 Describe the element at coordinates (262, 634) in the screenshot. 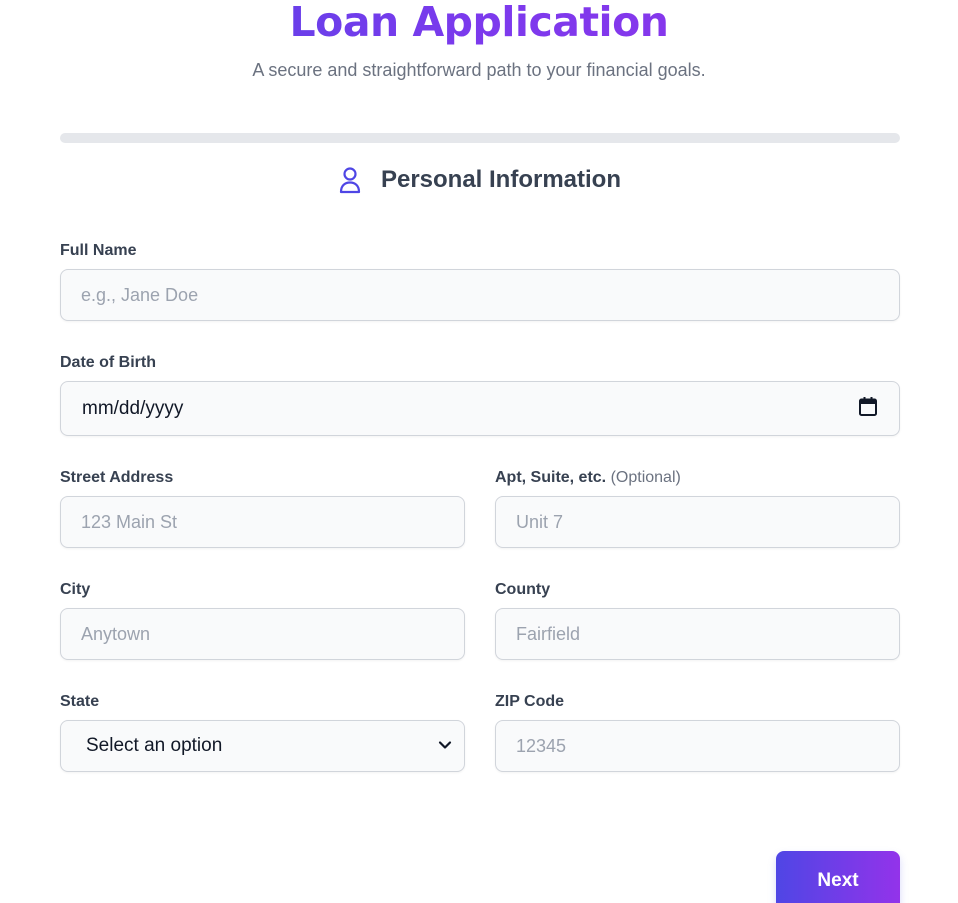

I see `city-input` at that location.